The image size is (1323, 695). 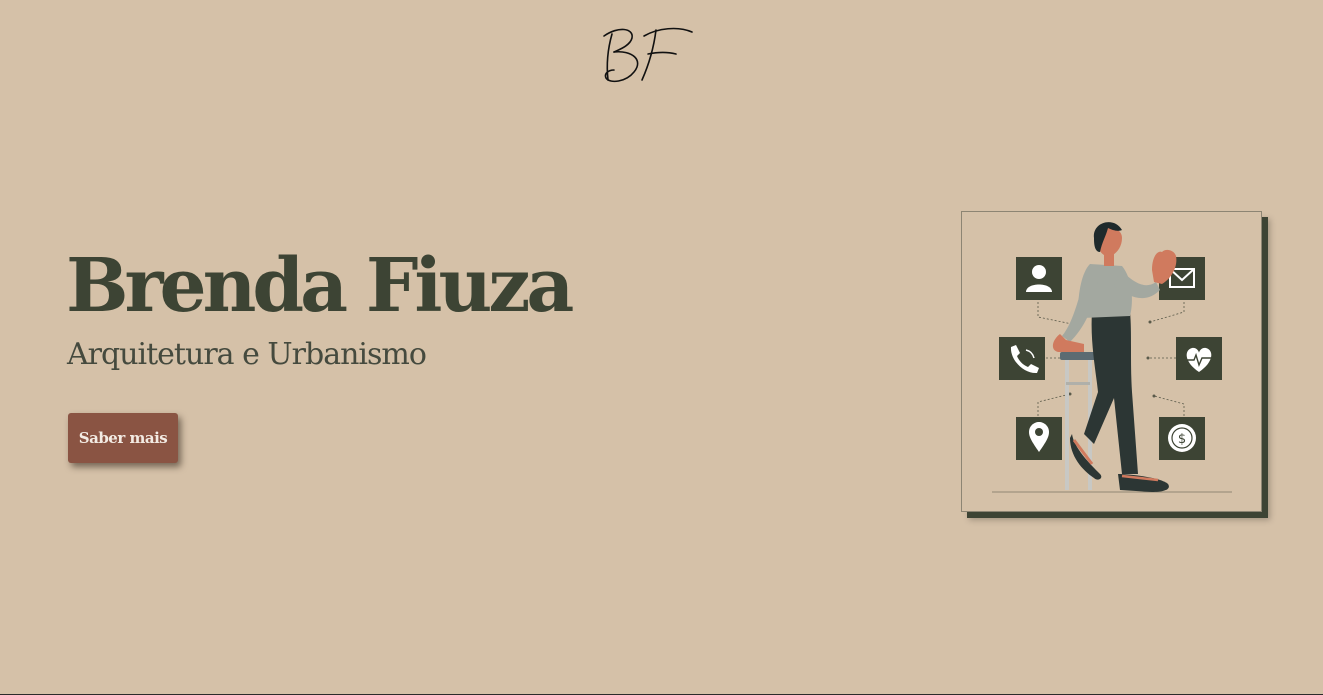 I want to click on saber-mais-button: Saber mais, so click(x=123, y=438).